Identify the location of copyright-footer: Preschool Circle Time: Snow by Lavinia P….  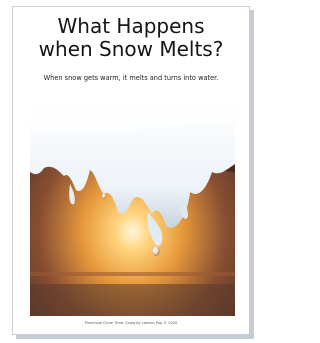
(131, 323).